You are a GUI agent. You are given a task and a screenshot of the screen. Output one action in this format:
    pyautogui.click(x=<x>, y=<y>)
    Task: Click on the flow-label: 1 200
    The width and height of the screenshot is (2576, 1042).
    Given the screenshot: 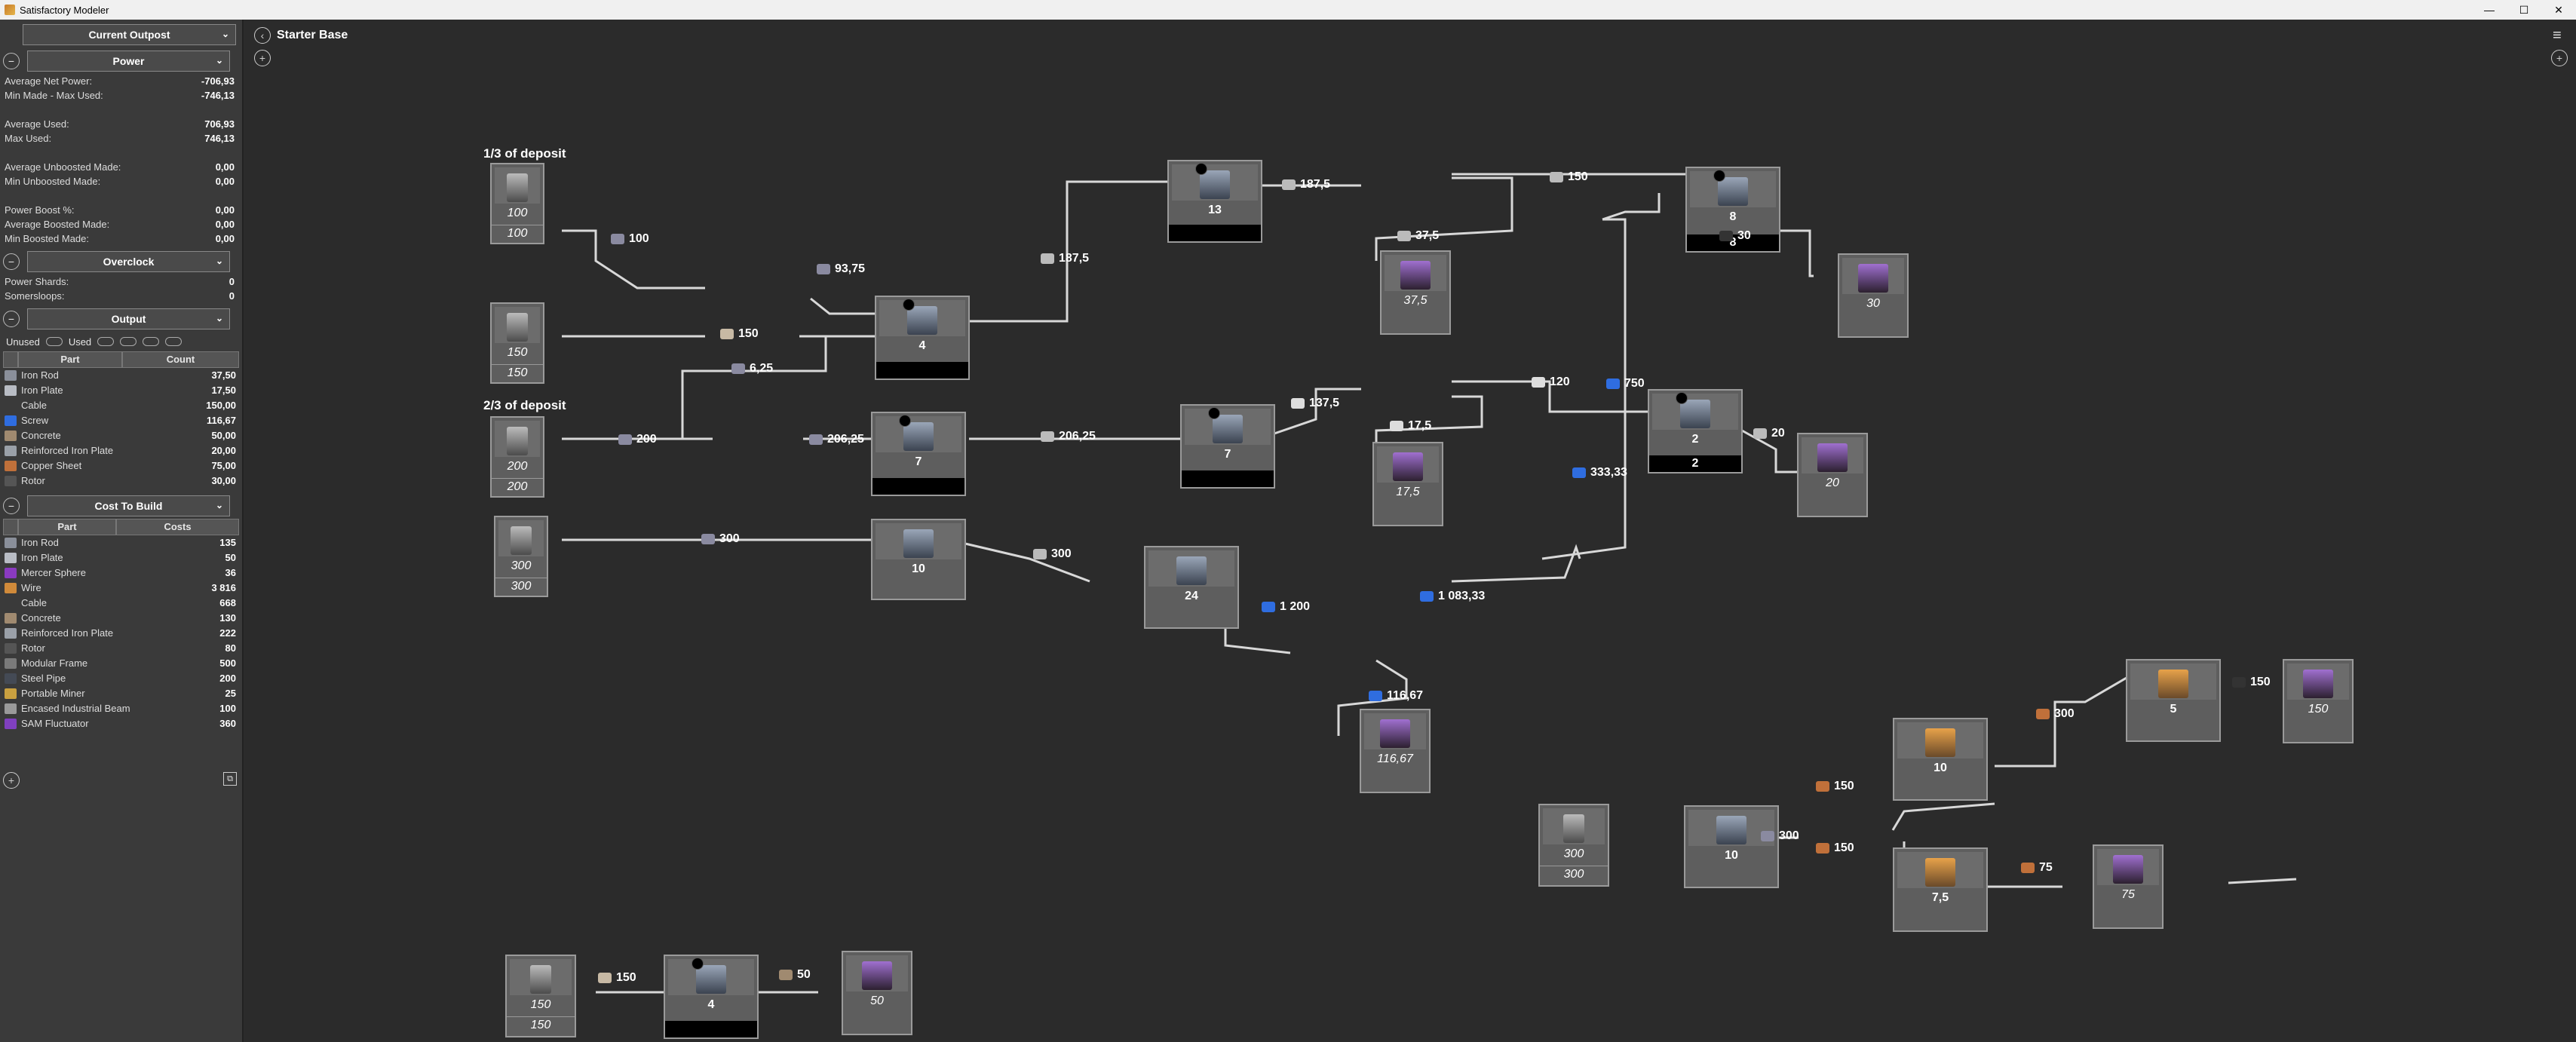 What is the action you would take?
    pyautogui.click(x=1286, y=607)
    